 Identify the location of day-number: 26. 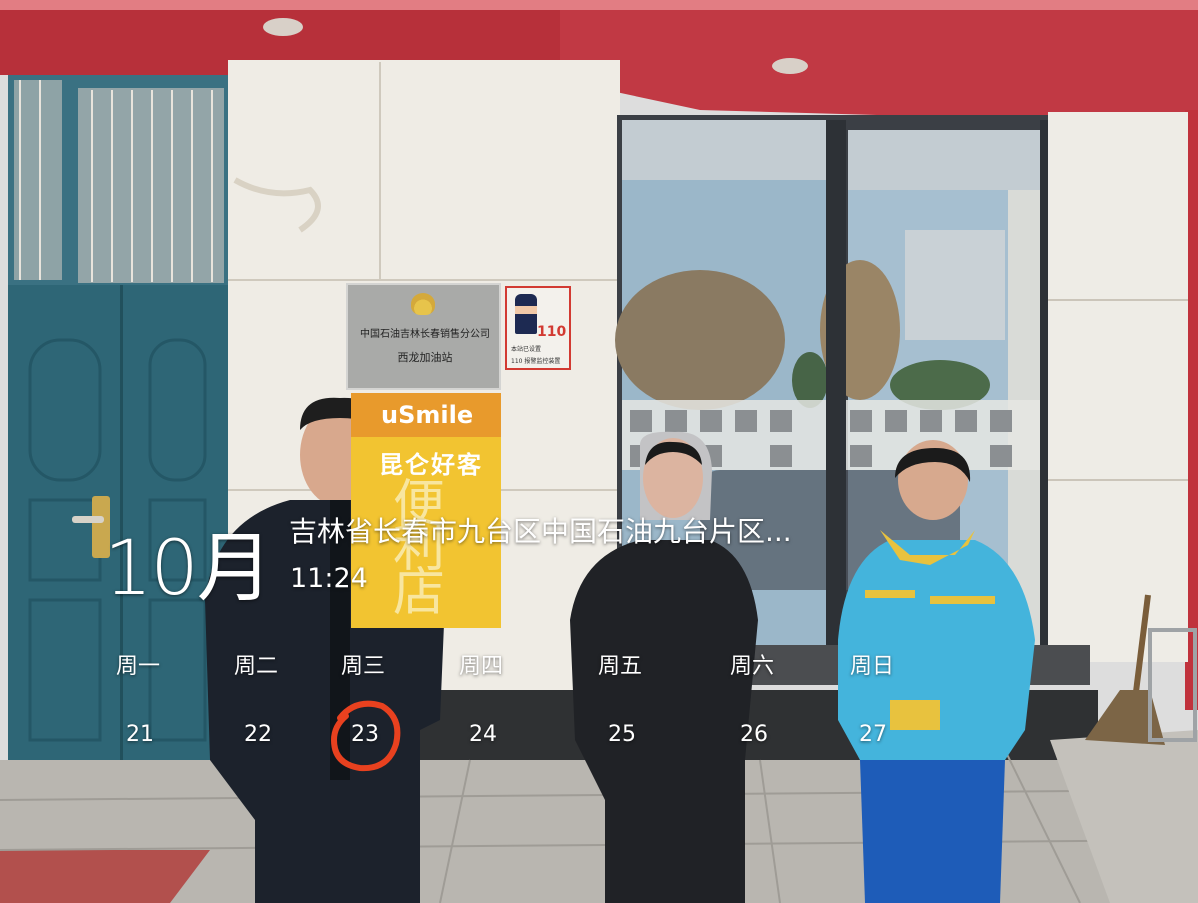
(754, 734).